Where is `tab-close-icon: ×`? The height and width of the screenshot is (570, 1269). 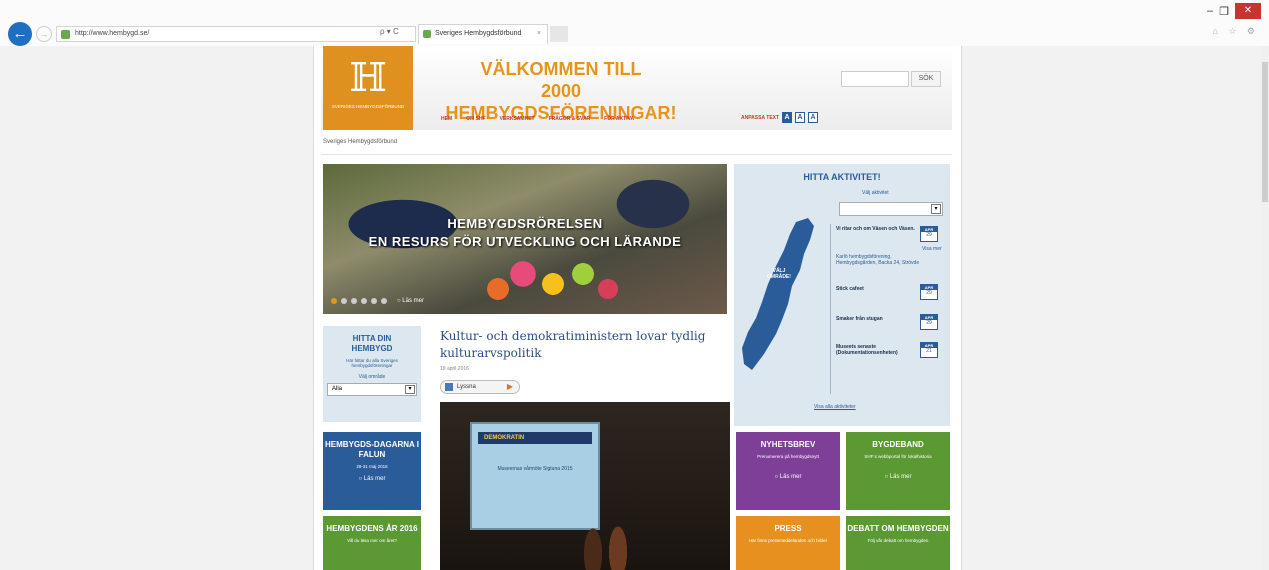
tab-close-icon: × is located at coordinates (539, 34).